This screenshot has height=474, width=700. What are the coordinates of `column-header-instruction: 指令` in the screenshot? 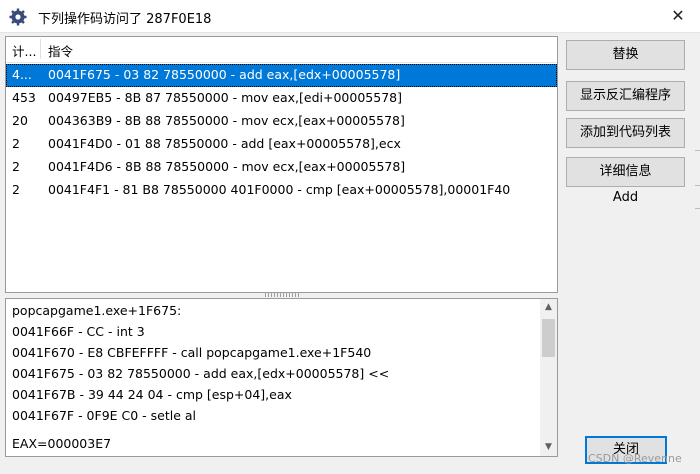 It's located at (60, 50).